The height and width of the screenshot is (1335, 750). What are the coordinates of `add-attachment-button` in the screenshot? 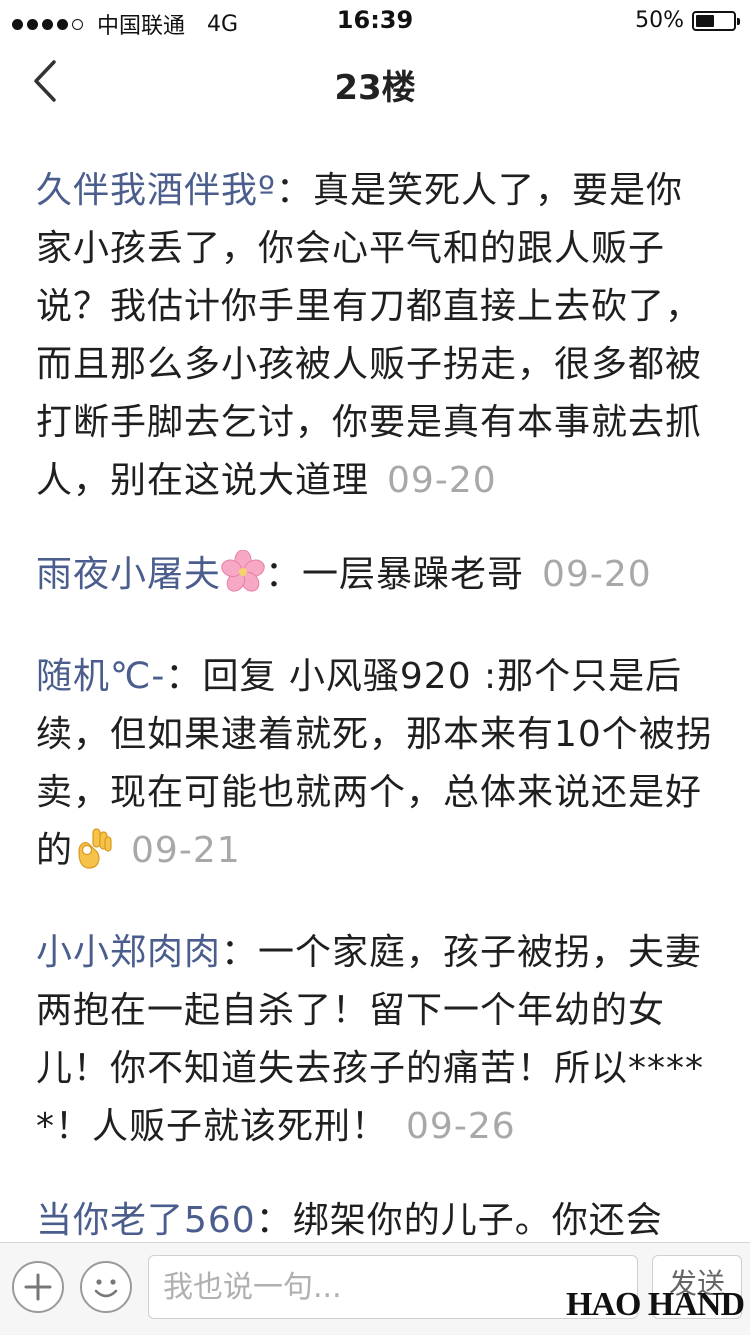 It's located at (38, 1287).